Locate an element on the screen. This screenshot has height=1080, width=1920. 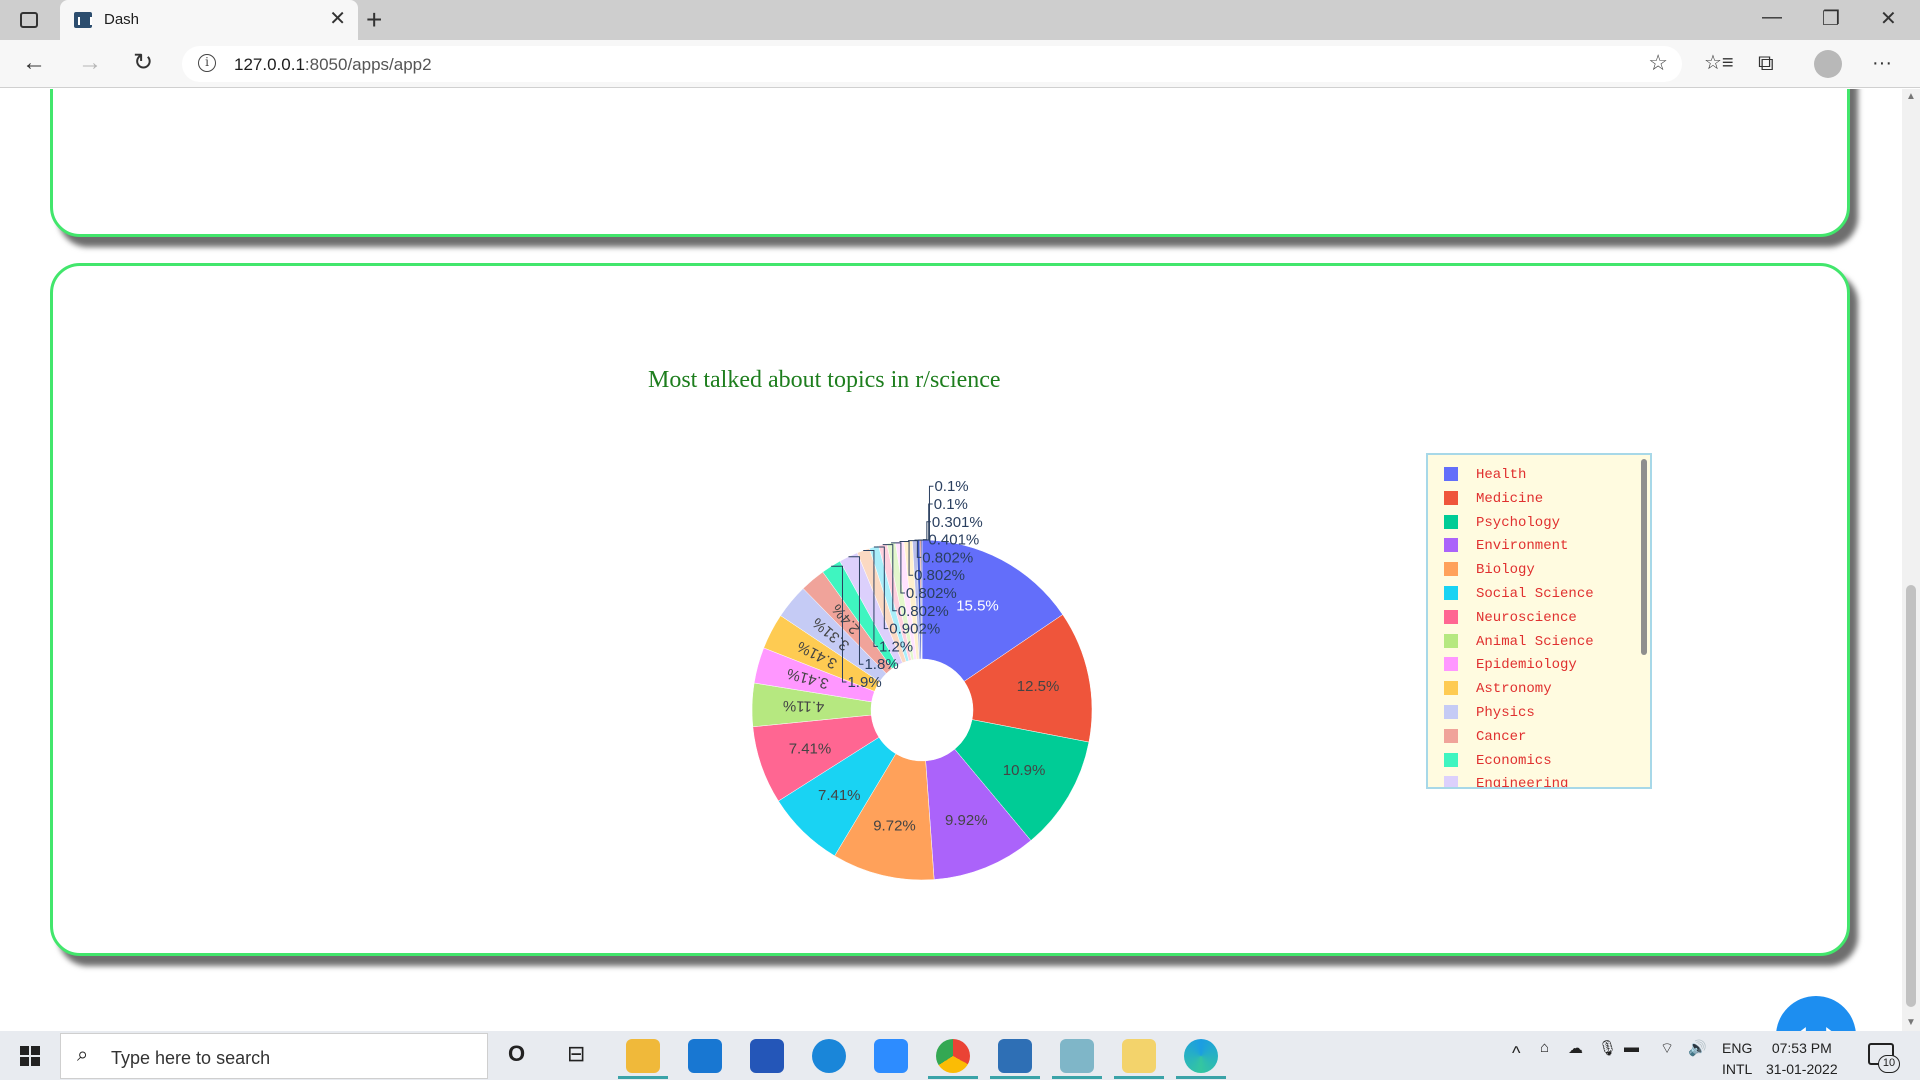
zoom-icon is located at coordinates (891, 1056).